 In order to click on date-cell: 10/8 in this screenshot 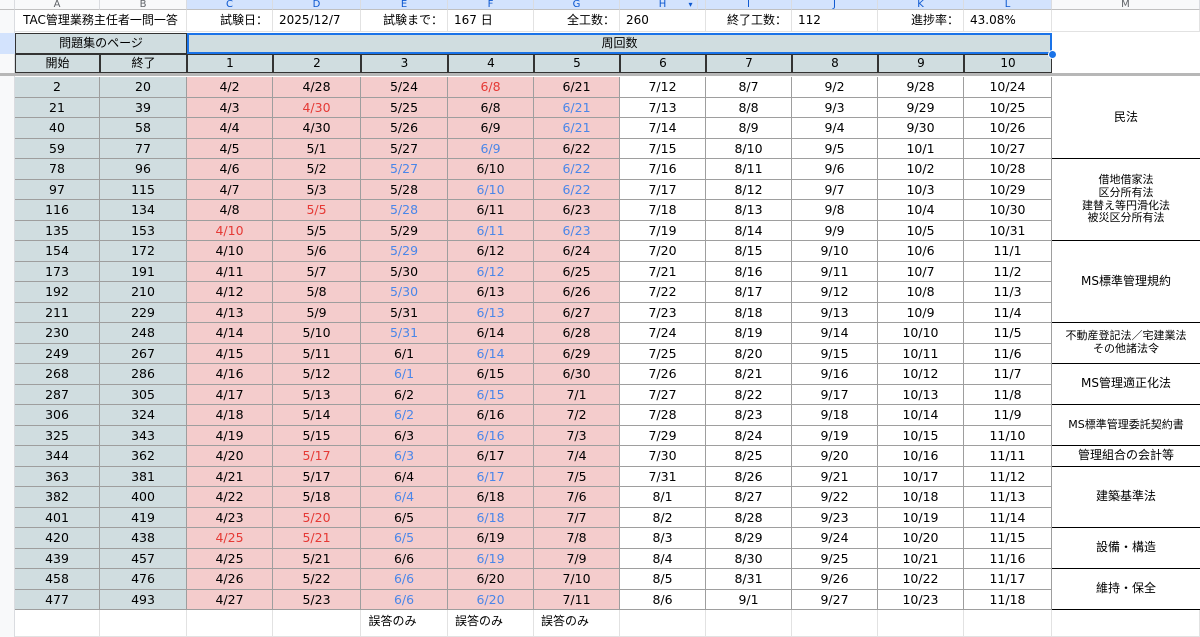, I will do `click(921, 292)`.